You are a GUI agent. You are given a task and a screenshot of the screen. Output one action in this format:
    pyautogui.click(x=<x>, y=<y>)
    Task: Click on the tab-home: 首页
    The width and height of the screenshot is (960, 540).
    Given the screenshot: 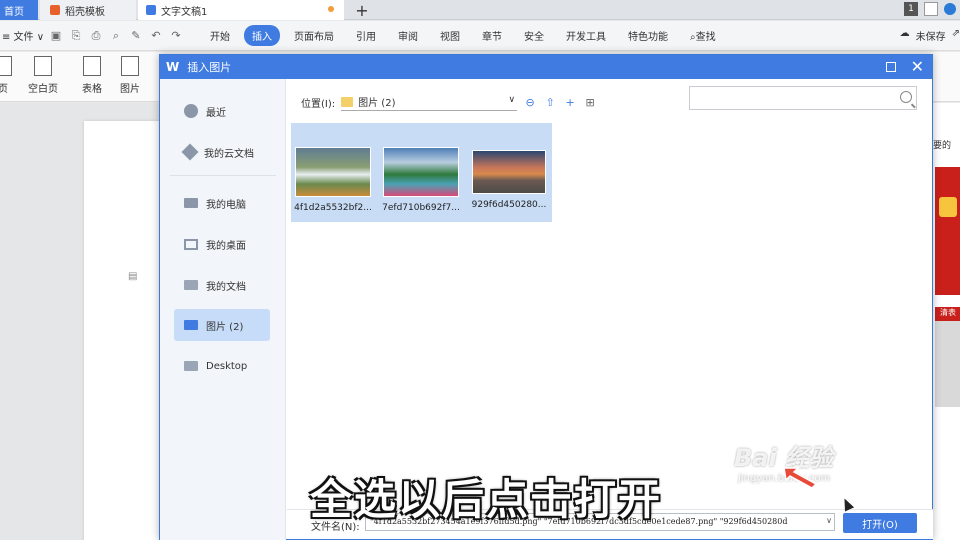 What is the action you would take?
    pyautogui.click(x=19, y=10)
    